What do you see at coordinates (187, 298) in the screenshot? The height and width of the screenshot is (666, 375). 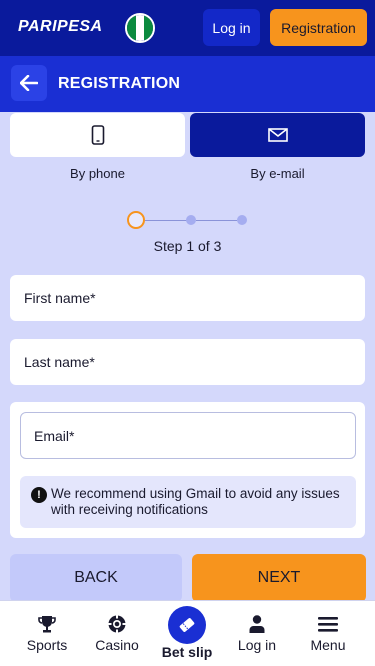 I see `first-name-field: First name*` at bounding box center [187, 298].